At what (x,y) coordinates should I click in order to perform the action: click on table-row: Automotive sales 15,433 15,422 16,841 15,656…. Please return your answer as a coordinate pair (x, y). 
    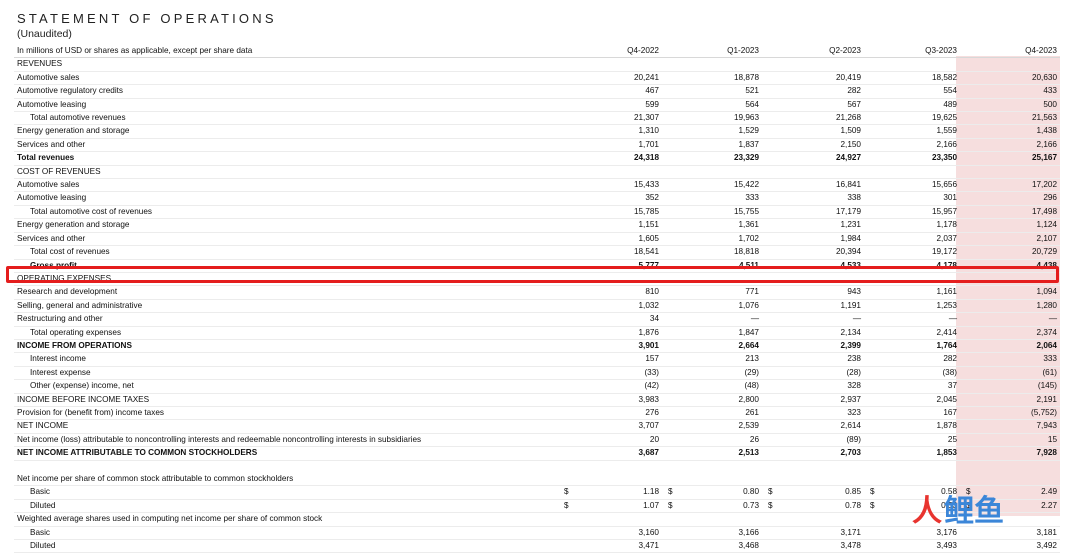
    Looking at the image, I should click on (537, 185).